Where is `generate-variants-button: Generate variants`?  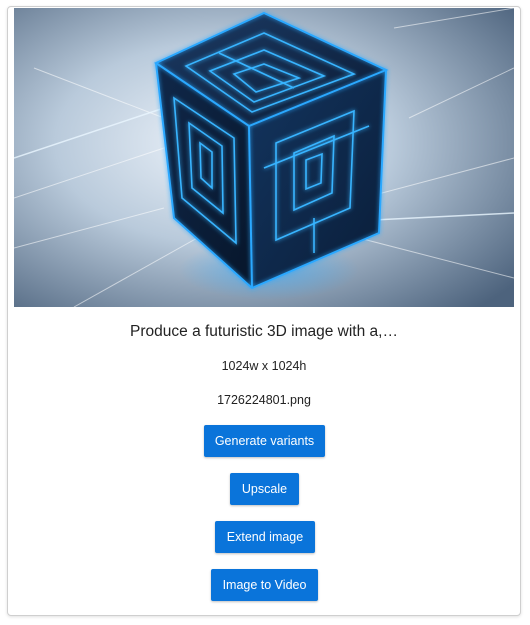 generate-variants-button: Generate variants is located at coordinates (264, 441).